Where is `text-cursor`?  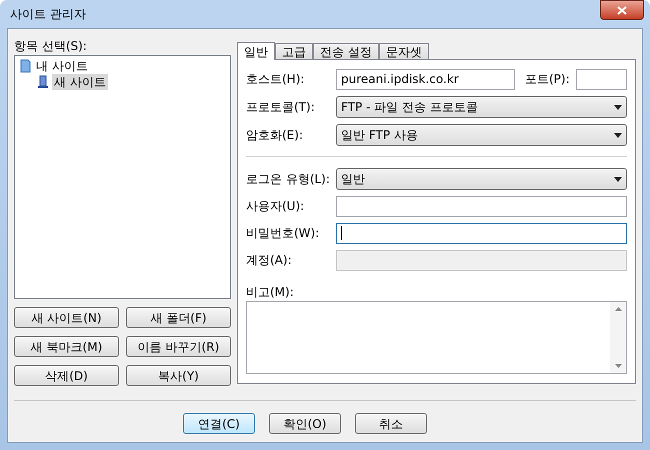 text-cursor is located at coordinates (341, 233).